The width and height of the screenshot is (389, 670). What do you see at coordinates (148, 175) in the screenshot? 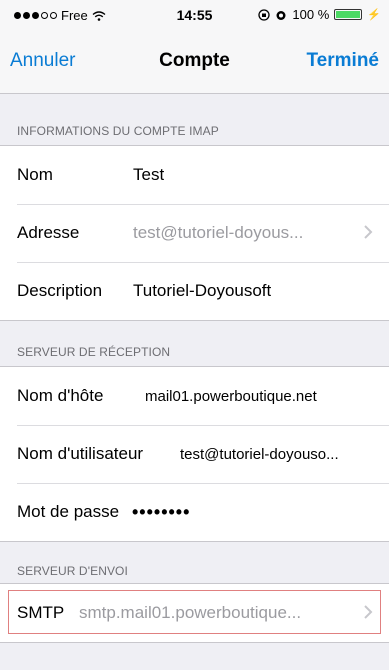
I see `name-value: Test` at bounding box center [148, 175].